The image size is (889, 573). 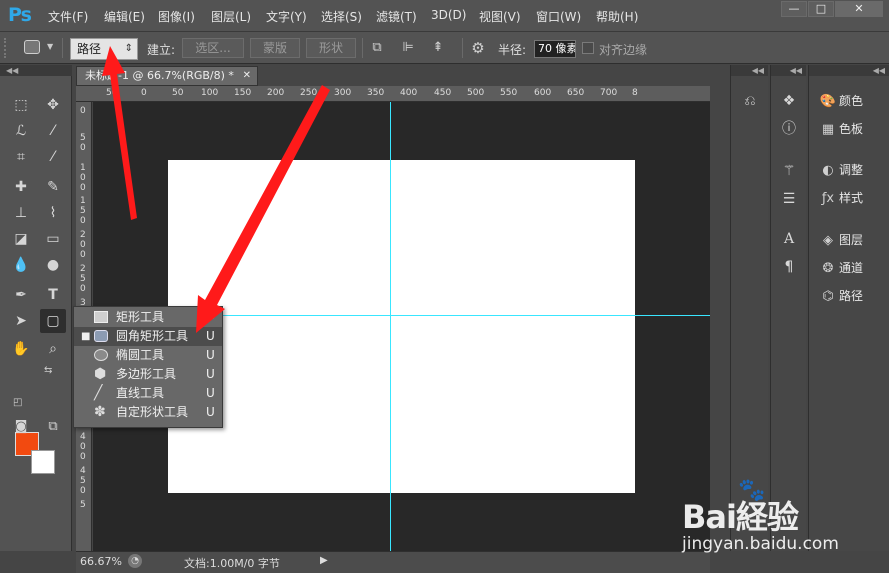 I want to click on history-brush-tool-icon: ⌇, so click(x=53, y=213).